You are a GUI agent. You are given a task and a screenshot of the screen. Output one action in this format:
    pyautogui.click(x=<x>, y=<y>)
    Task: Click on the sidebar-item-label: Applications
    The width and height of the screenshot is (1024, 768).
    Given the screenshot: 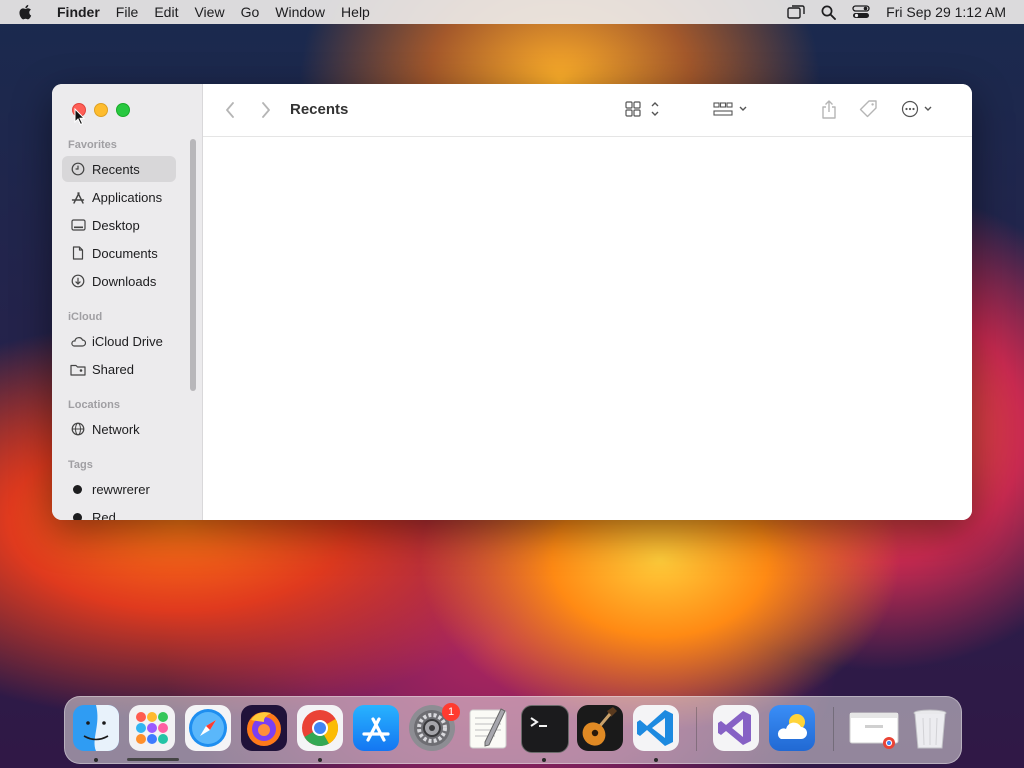 What is the action you would take?
    pyautogui.click(x=127, y=197)
    